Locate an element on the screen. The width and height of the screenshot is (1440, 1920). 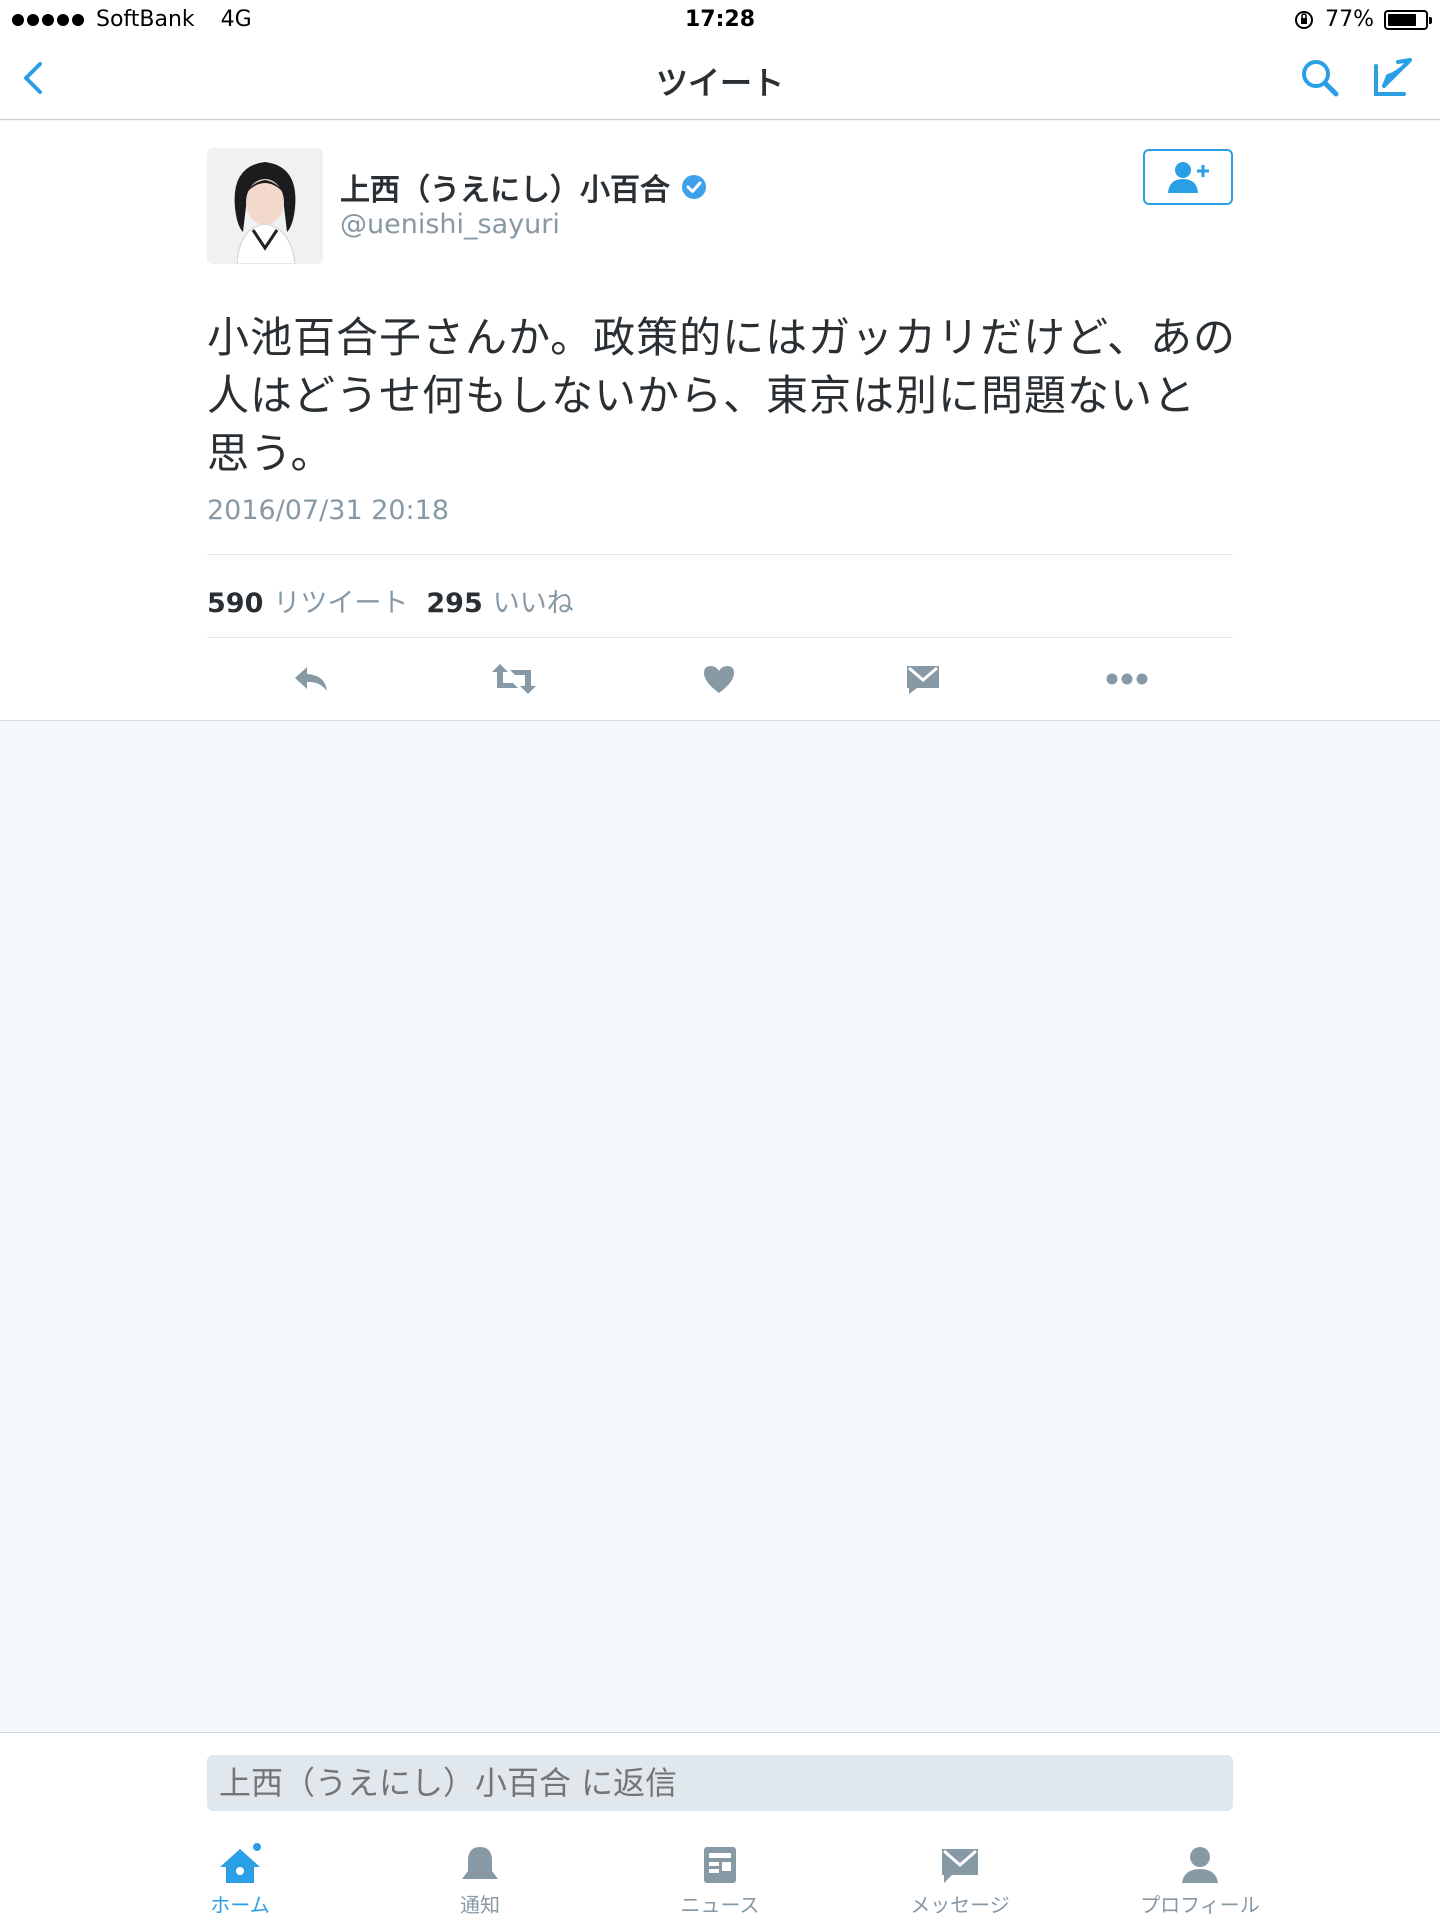
tab-notifications: 通知 is located at coordinates (480, 1881).